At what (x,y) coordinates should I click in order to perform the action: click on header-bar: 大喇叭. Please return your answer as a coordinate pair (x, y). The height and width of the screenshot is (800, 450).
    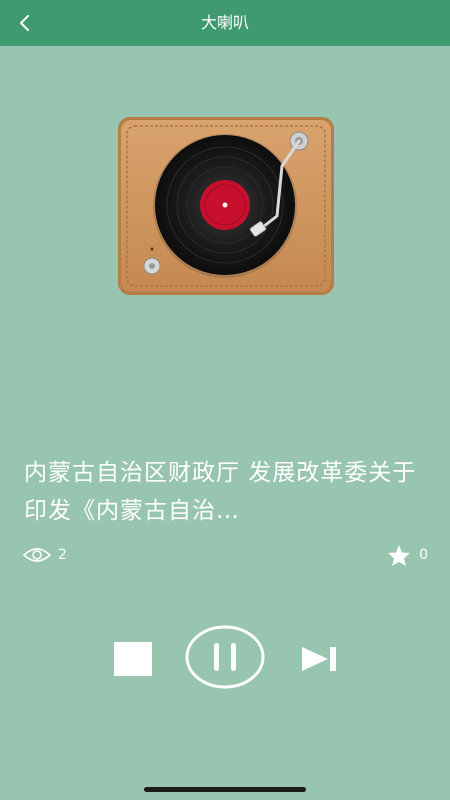
    Looking at the image, I should click on (225, 23).